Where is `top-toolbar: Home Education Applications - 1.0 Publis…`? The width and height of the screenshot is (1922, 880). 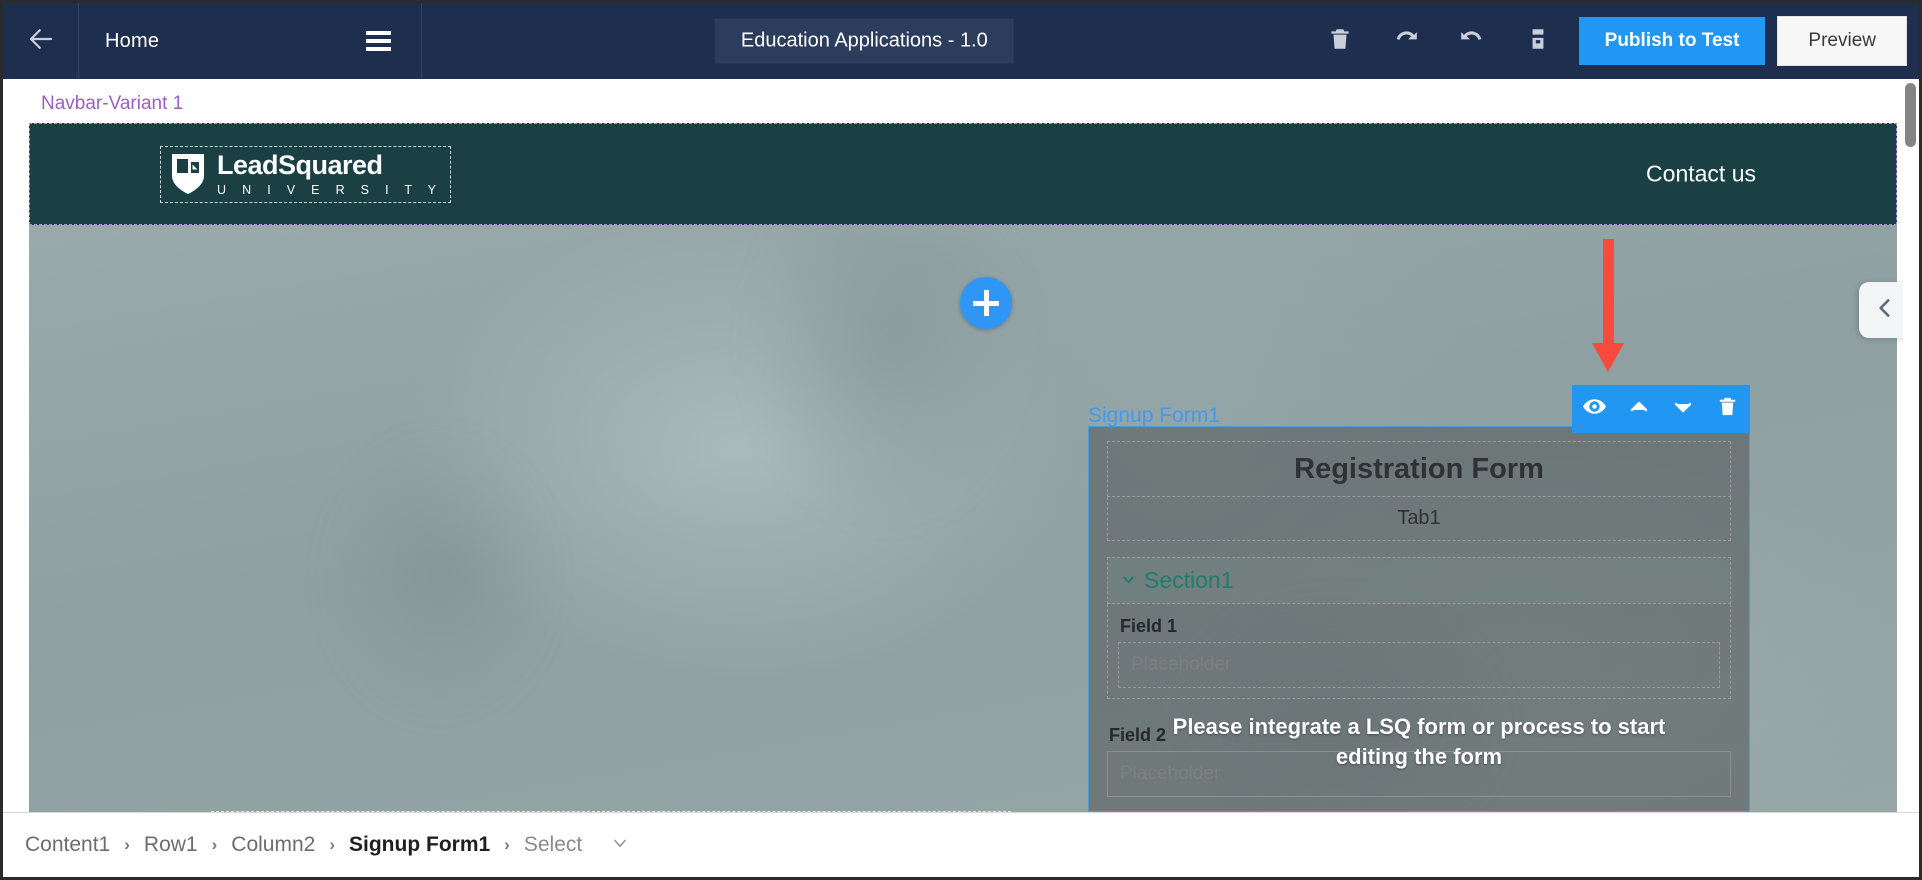 top-toolbar: Home Education Applications - 1.0 Publis… is located at coordinates (961, 41).